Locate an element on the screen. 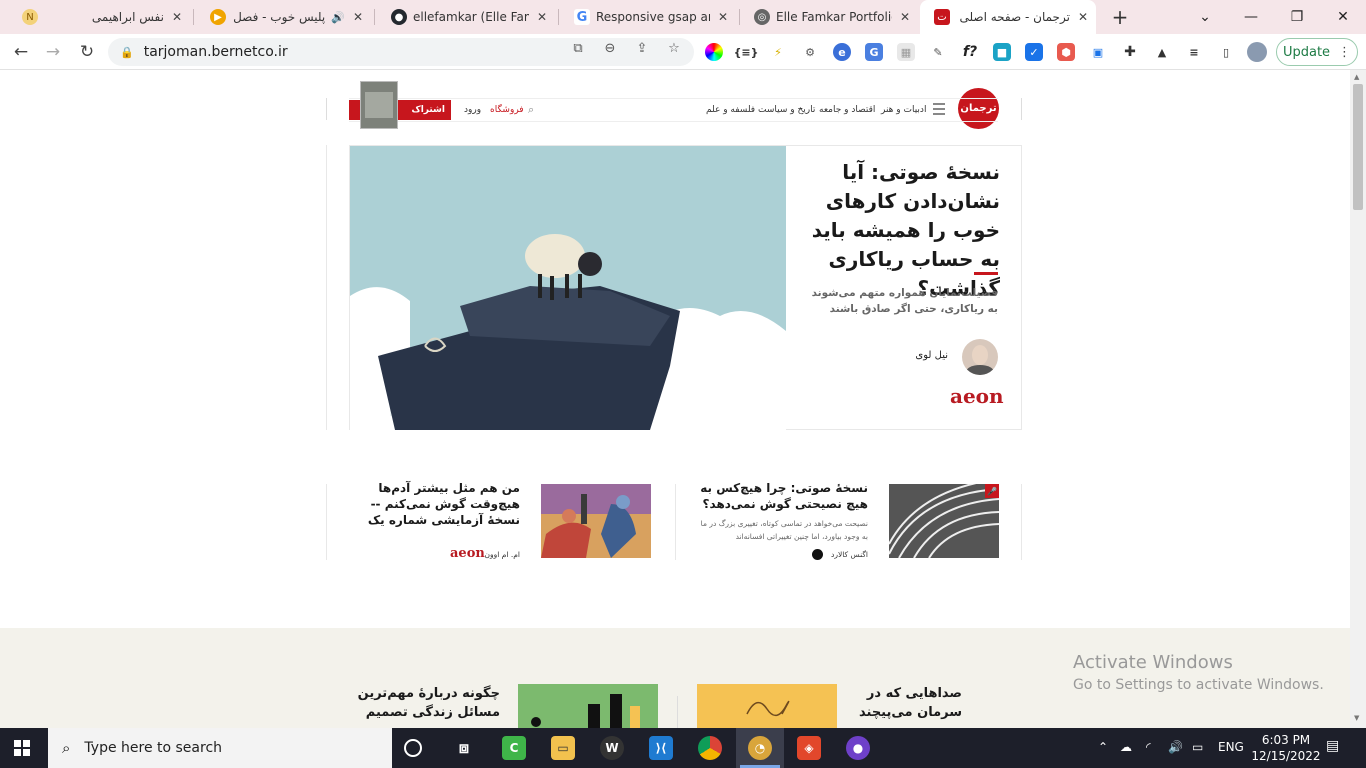  search-icon: ⌕ is located at coordinates (531, 110).